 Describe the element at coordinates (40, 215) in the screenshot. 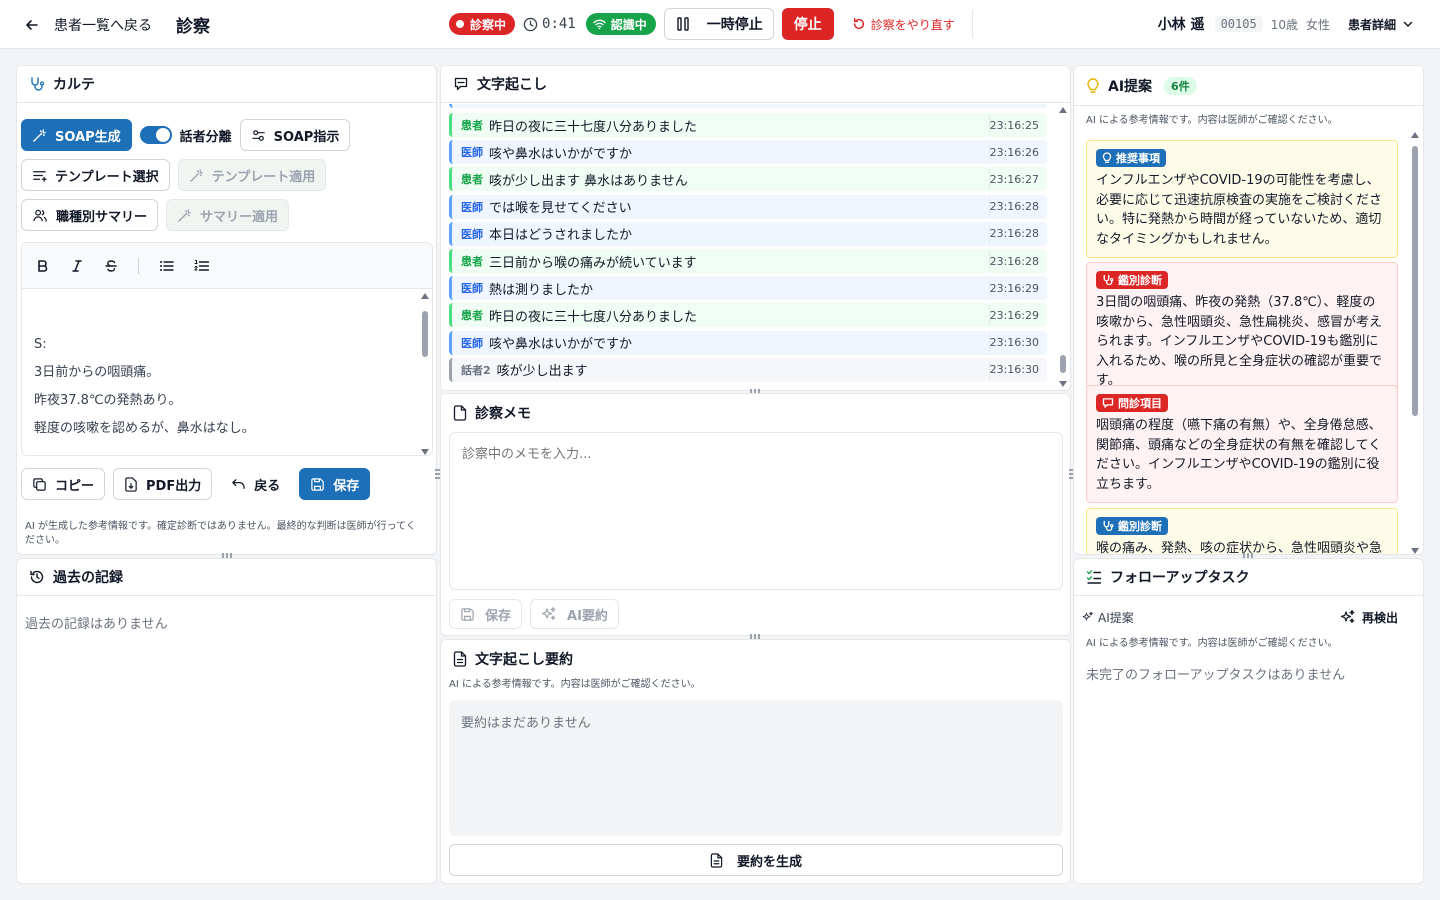

I see `users-icon` at that location.